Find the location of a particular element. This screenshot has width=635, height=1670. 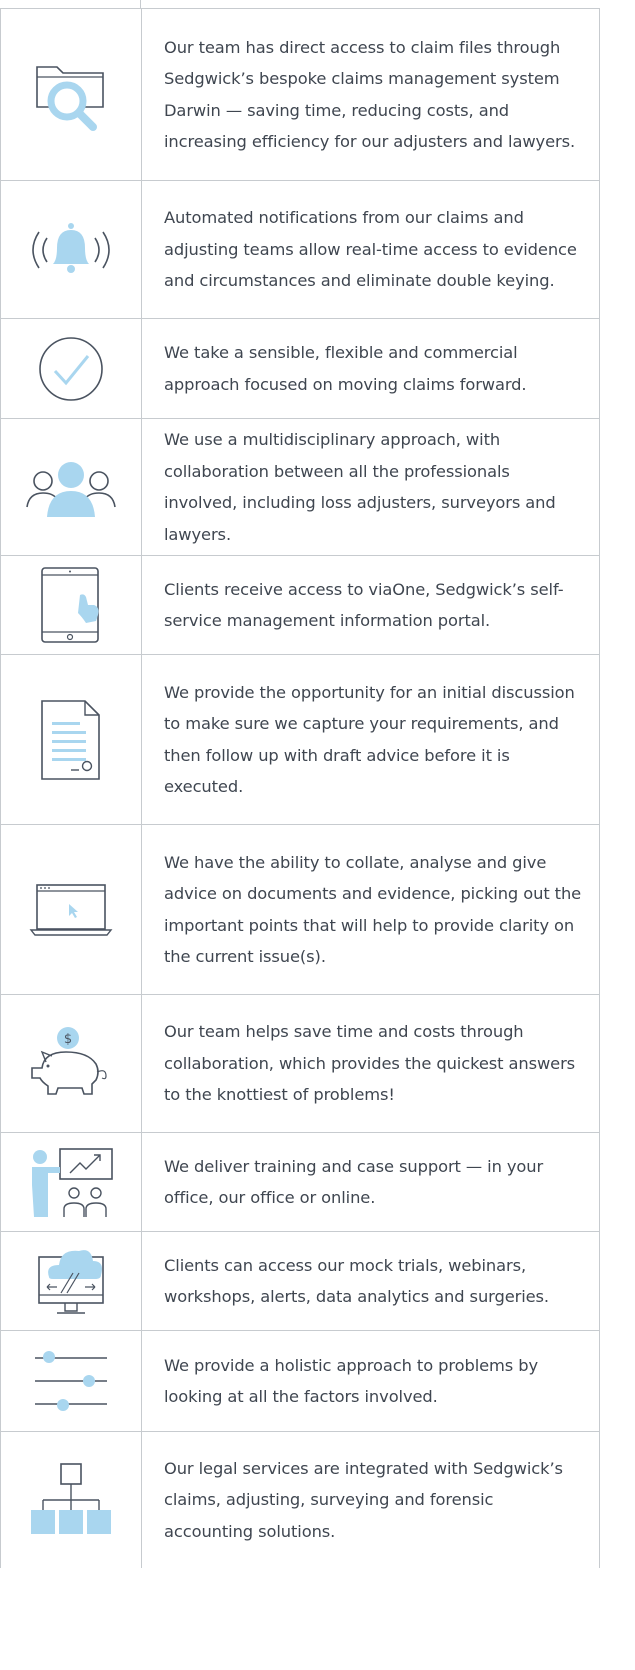

table-lead-divider is located at coordinates (70, 4).